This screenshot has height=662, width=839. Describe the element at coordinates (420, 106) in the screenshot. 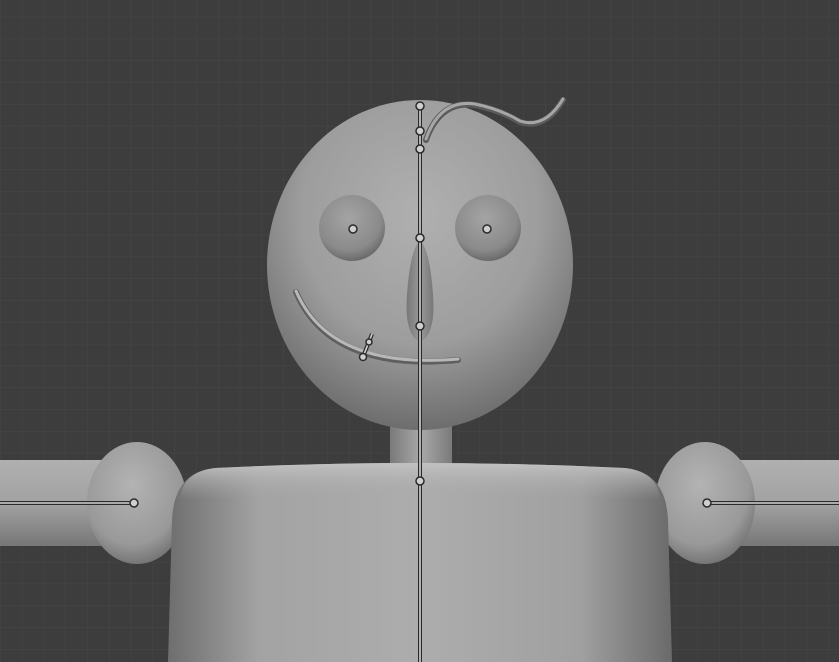

I see `head-top-joint-icon` at that location.